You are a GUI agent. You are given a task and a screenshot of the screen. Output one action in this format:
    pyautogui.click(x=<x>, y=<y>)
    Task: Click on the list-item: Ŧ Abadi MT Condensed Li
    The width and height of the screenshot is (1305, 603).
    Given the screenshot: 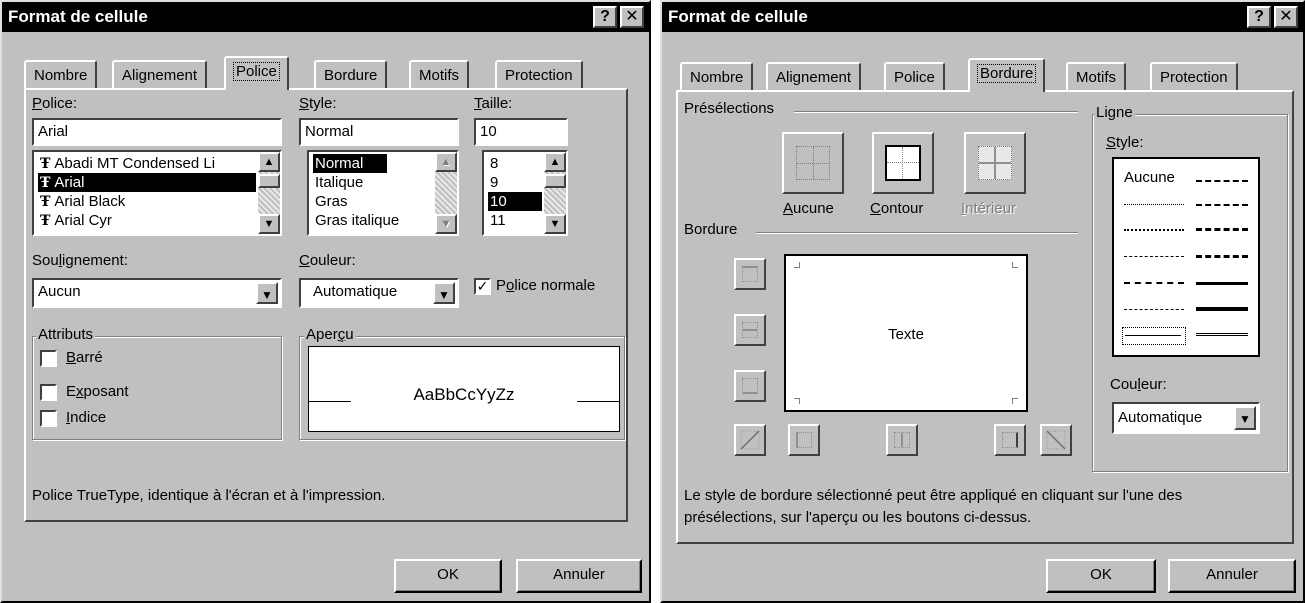 What is the action you would take?
    pyautogui.click(x=147, y=163)
    